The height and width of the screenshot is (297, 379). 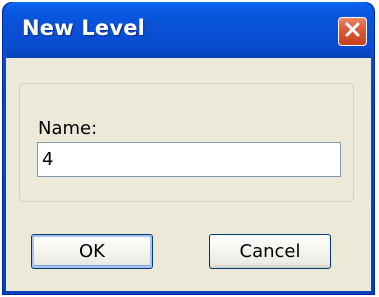 I want to click on close-button, so click(x=352, y=31).